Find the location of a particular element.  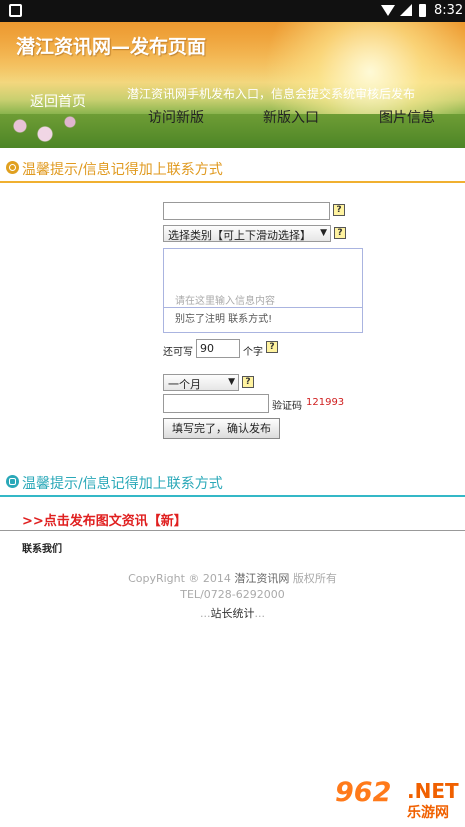

wifi-icon is located at coordinates (388, 10).